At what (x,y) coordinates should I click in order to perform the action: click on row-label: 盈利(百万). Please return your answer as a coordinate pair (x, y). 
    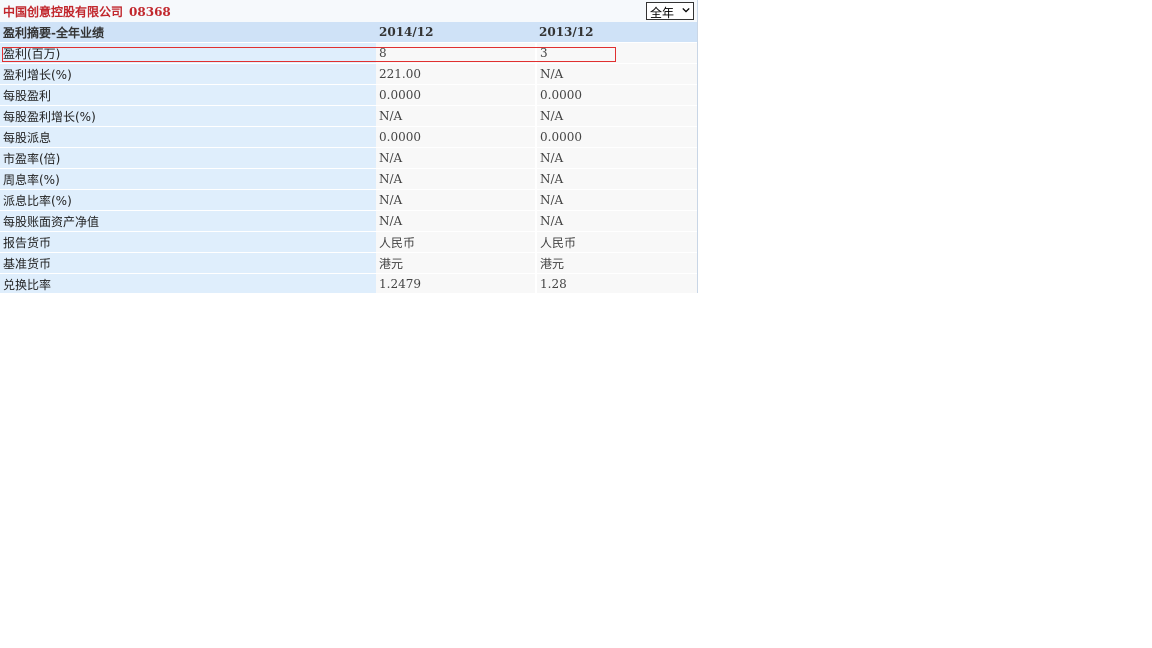
    Looking at the image, I should click on (188, 53).